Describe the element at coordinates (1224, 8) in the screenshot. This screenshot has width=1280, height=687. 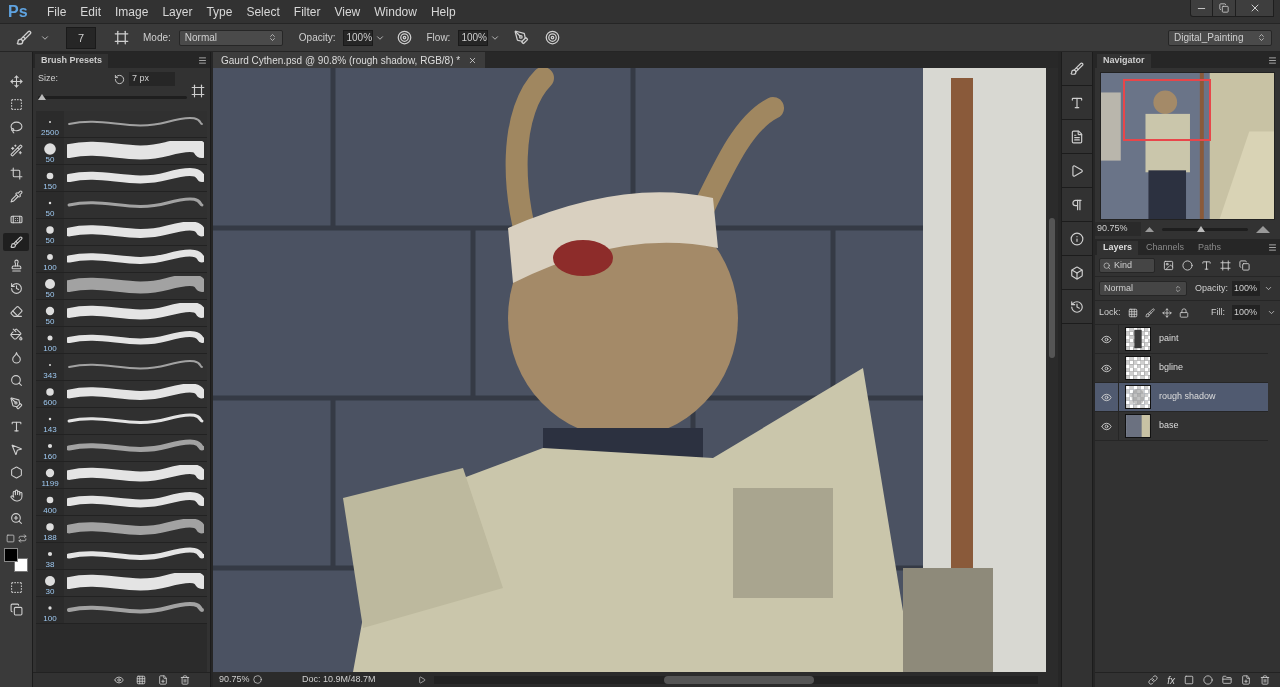
I see `restore-button` at that location.